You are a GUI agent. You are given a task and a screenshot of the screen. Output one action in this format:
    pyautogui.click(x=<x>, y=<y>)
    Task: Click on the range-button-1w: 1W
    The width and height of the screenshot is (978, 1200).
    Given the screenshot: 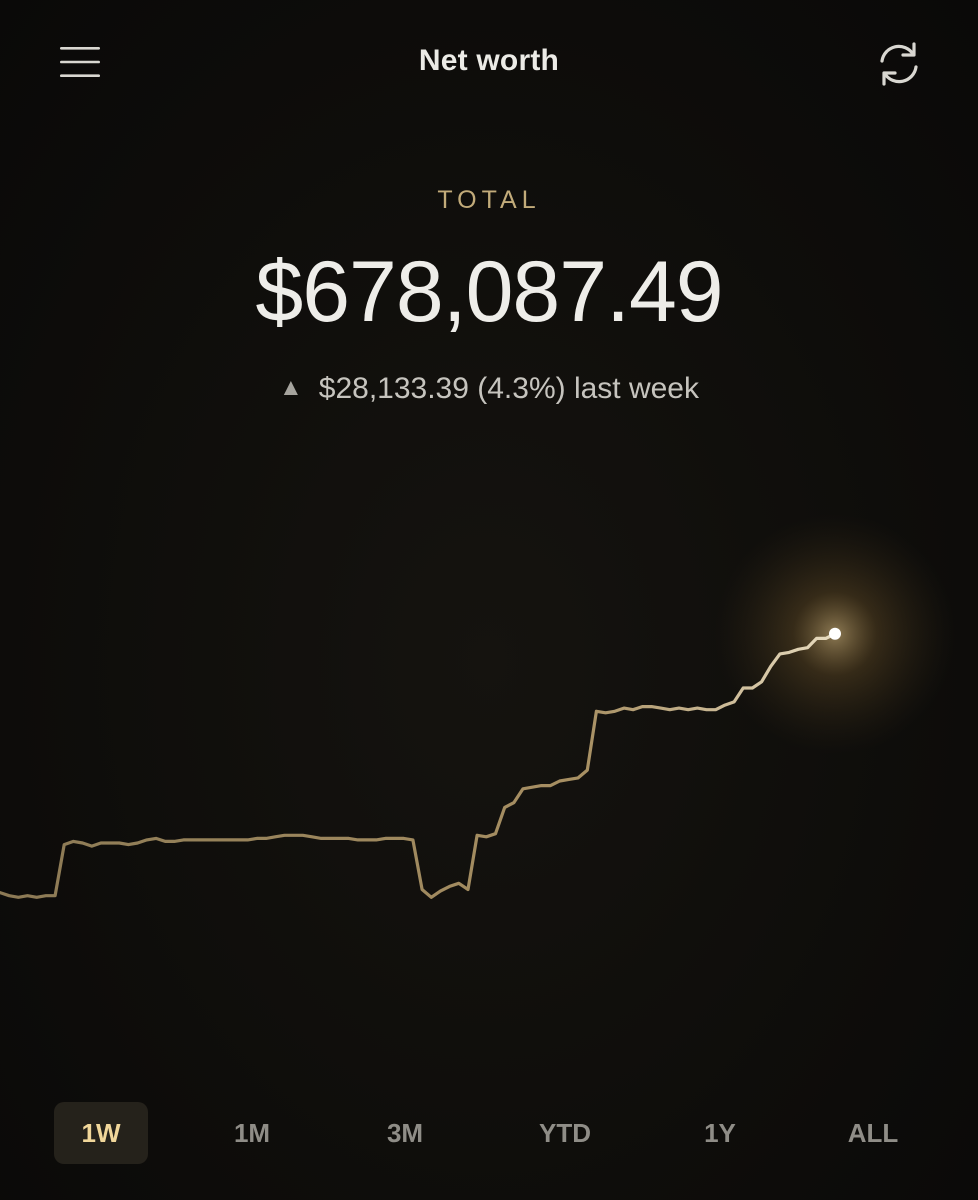 What is the action you would take?
    pyautogui.click(x=101, y=1133)
    